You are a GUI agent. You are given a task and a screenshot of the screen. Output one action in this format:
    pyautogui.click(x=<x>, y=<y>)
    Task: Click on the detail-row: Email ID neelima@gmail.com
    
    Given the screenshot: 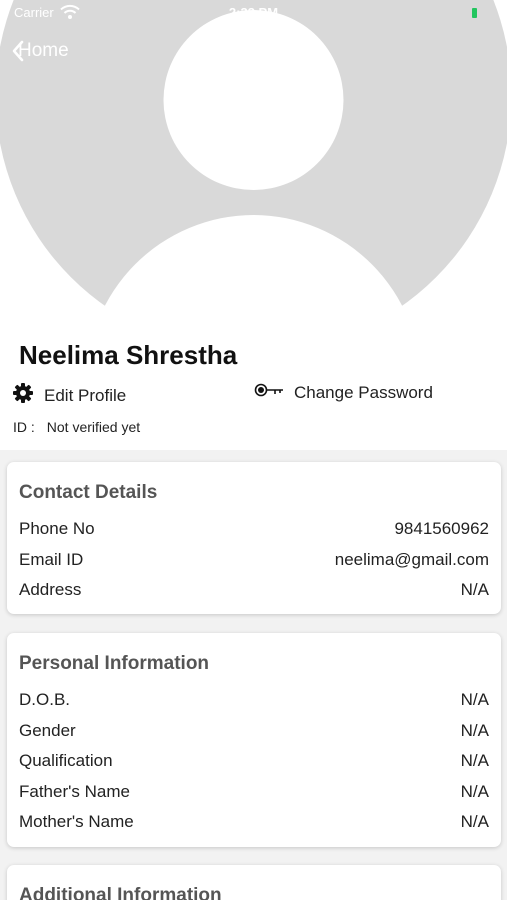 What is the action you would take?
    pyautogui.click(x=254, y=560)
    